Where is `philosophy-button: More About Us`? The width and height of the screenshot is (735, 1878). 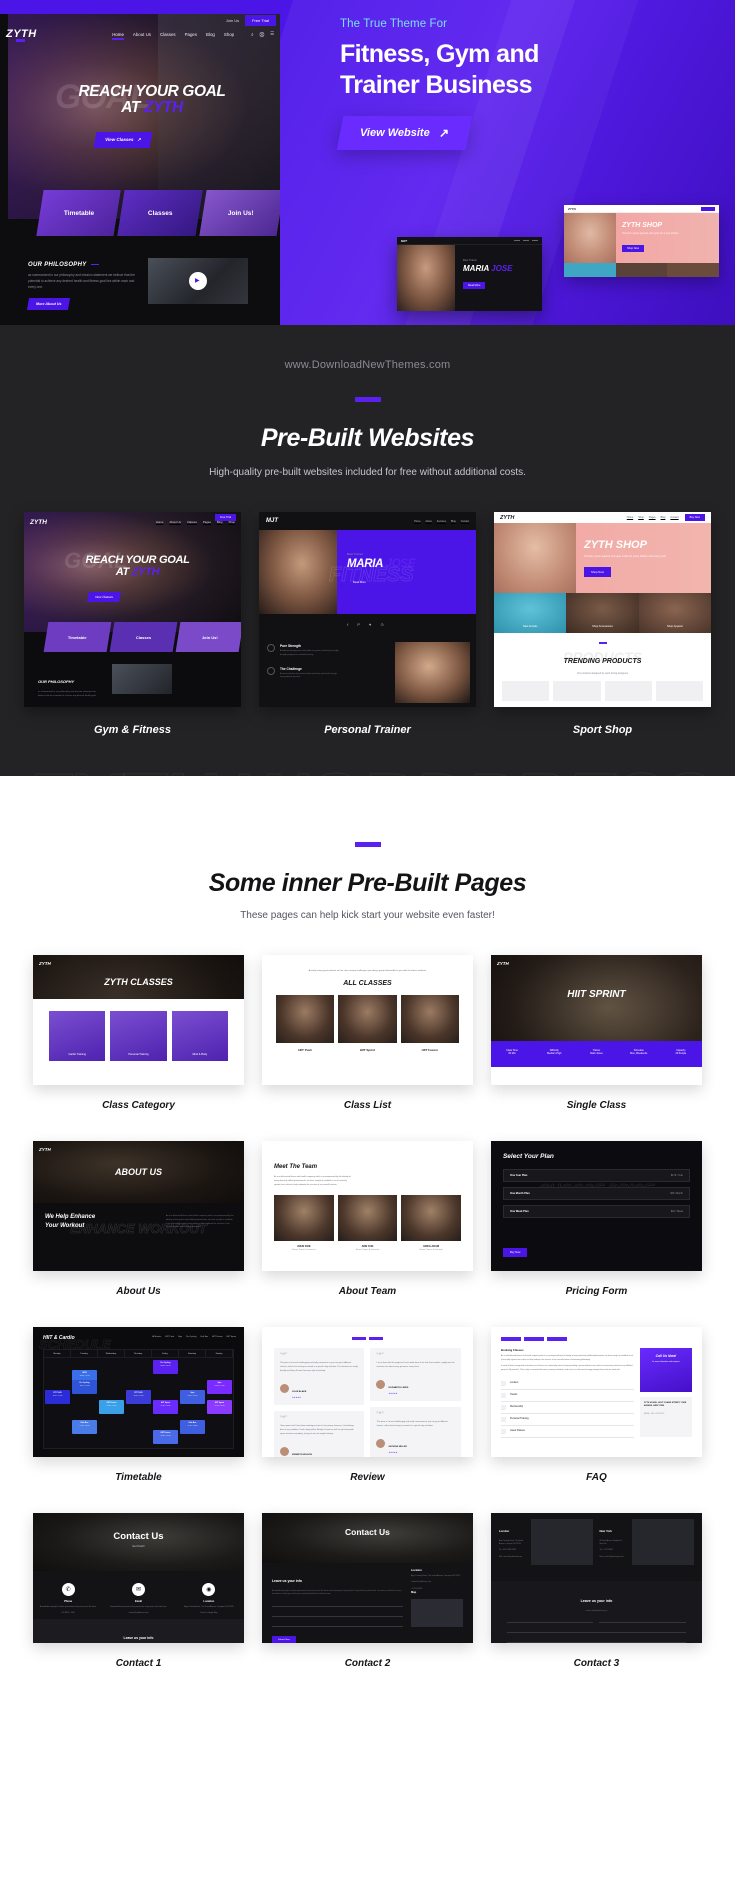 philosophy-button: More About Us is located at coordinates (48, 303).